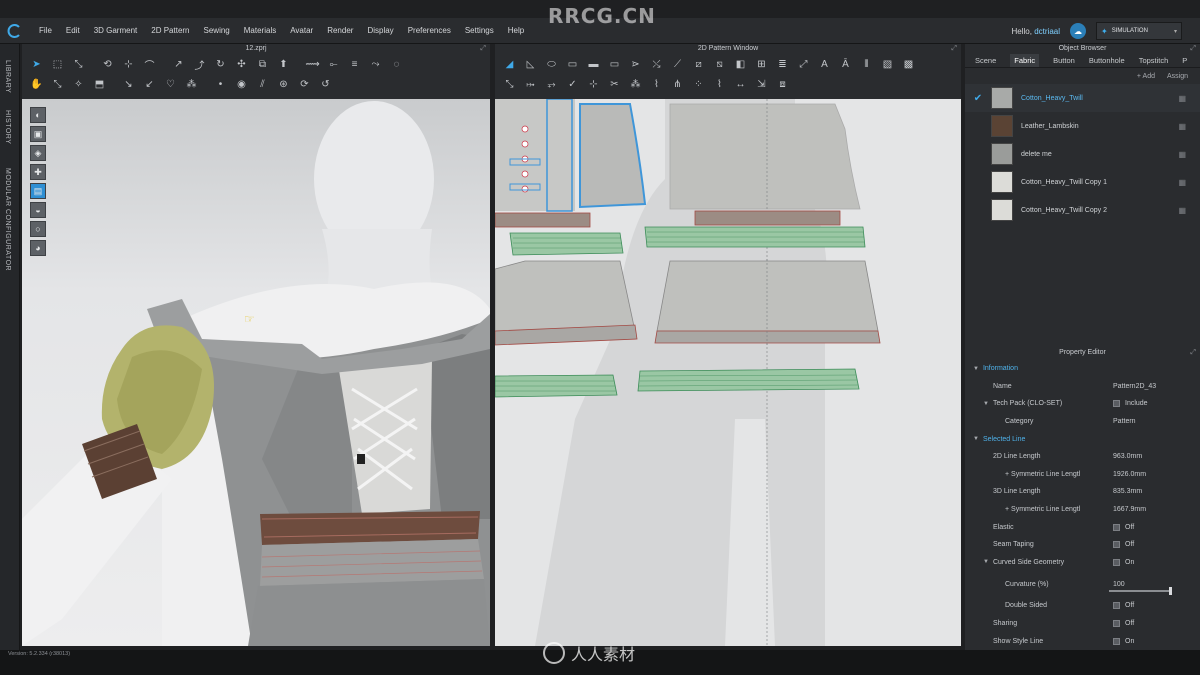  Describe the element at coordinates (656, 84) in the screenshot. I see `seam-allowance-icon: ⌇` at that location.